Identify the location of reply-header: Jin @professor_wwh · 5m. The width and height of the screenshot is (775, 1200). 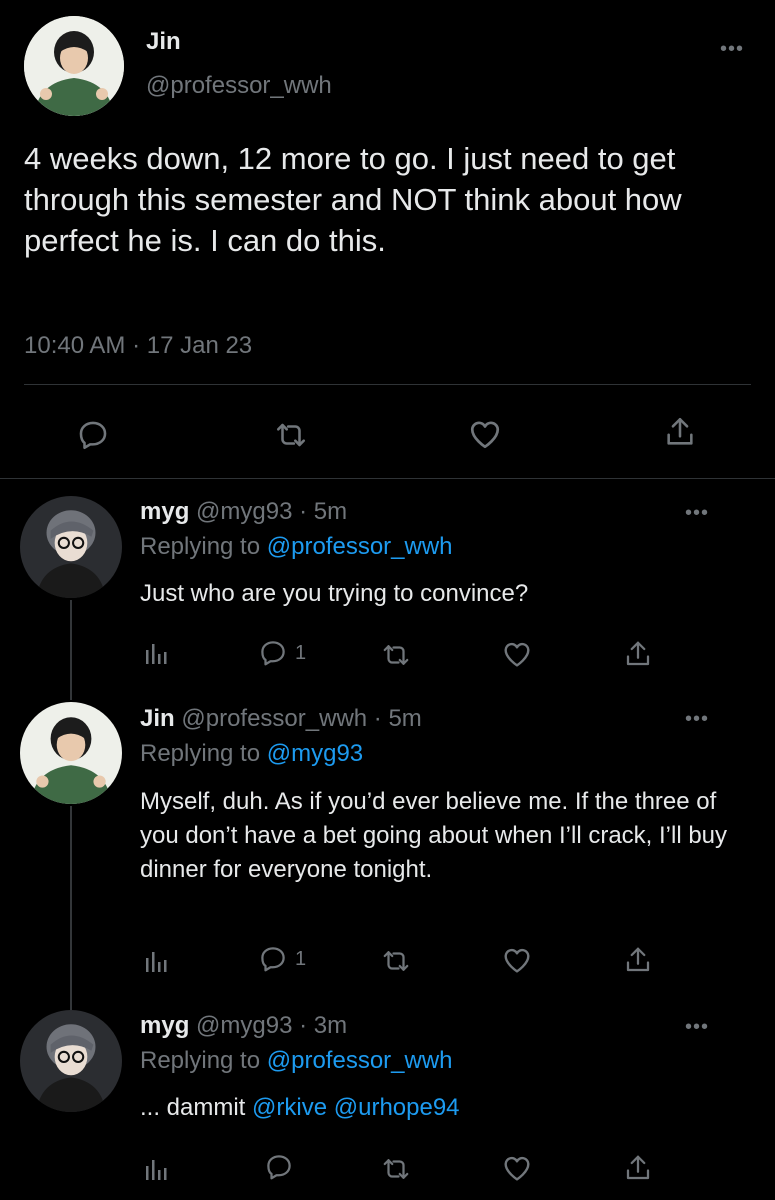
(281, 719).